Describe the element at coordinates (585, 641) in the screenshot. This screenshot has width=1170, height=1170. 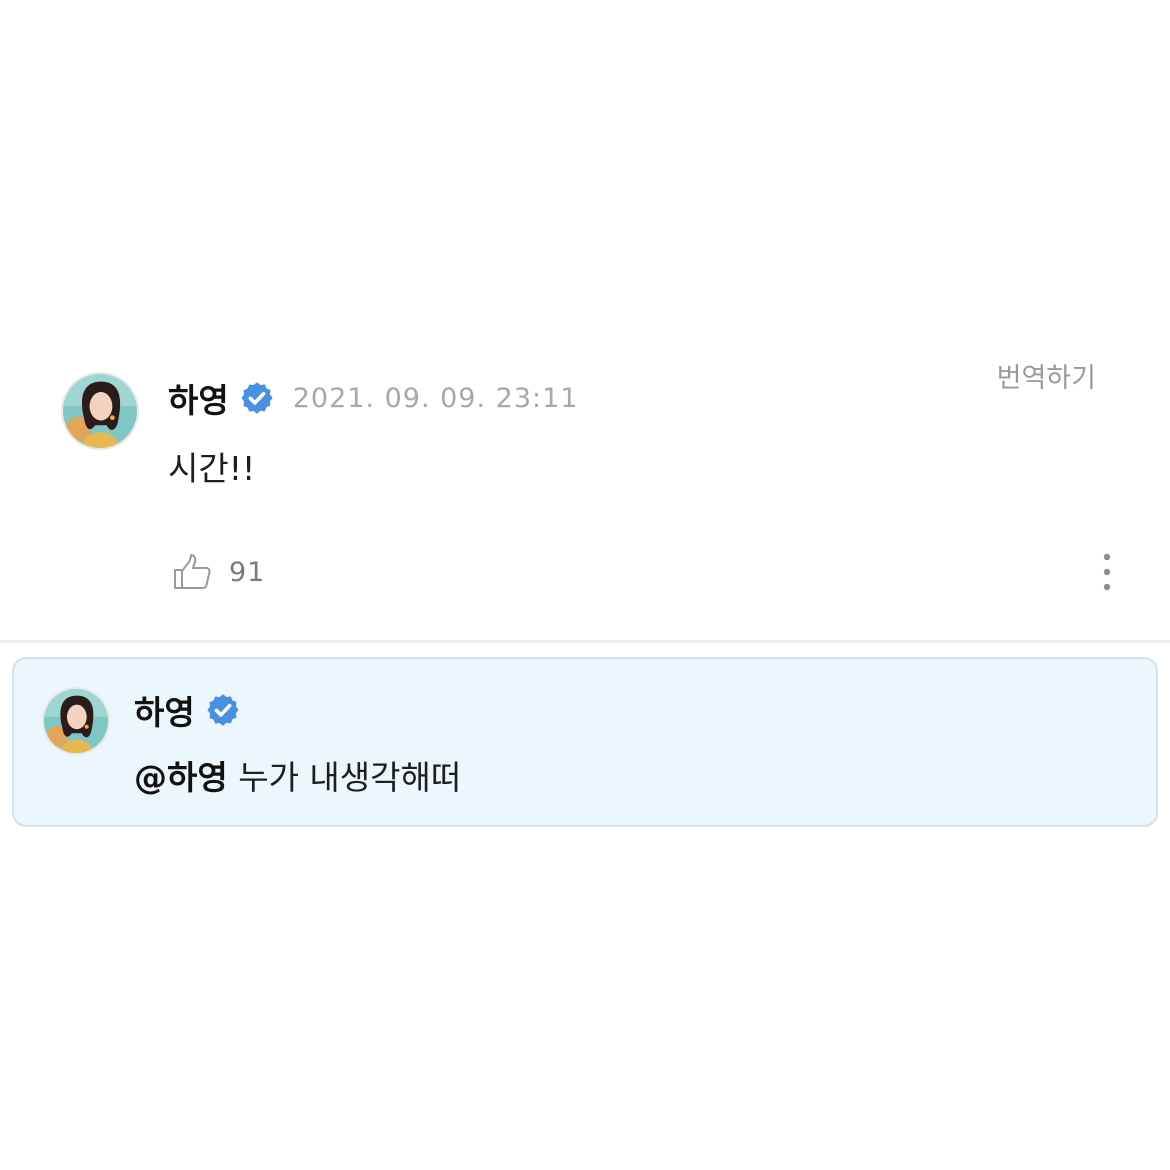
I see `section-divider` at that location.